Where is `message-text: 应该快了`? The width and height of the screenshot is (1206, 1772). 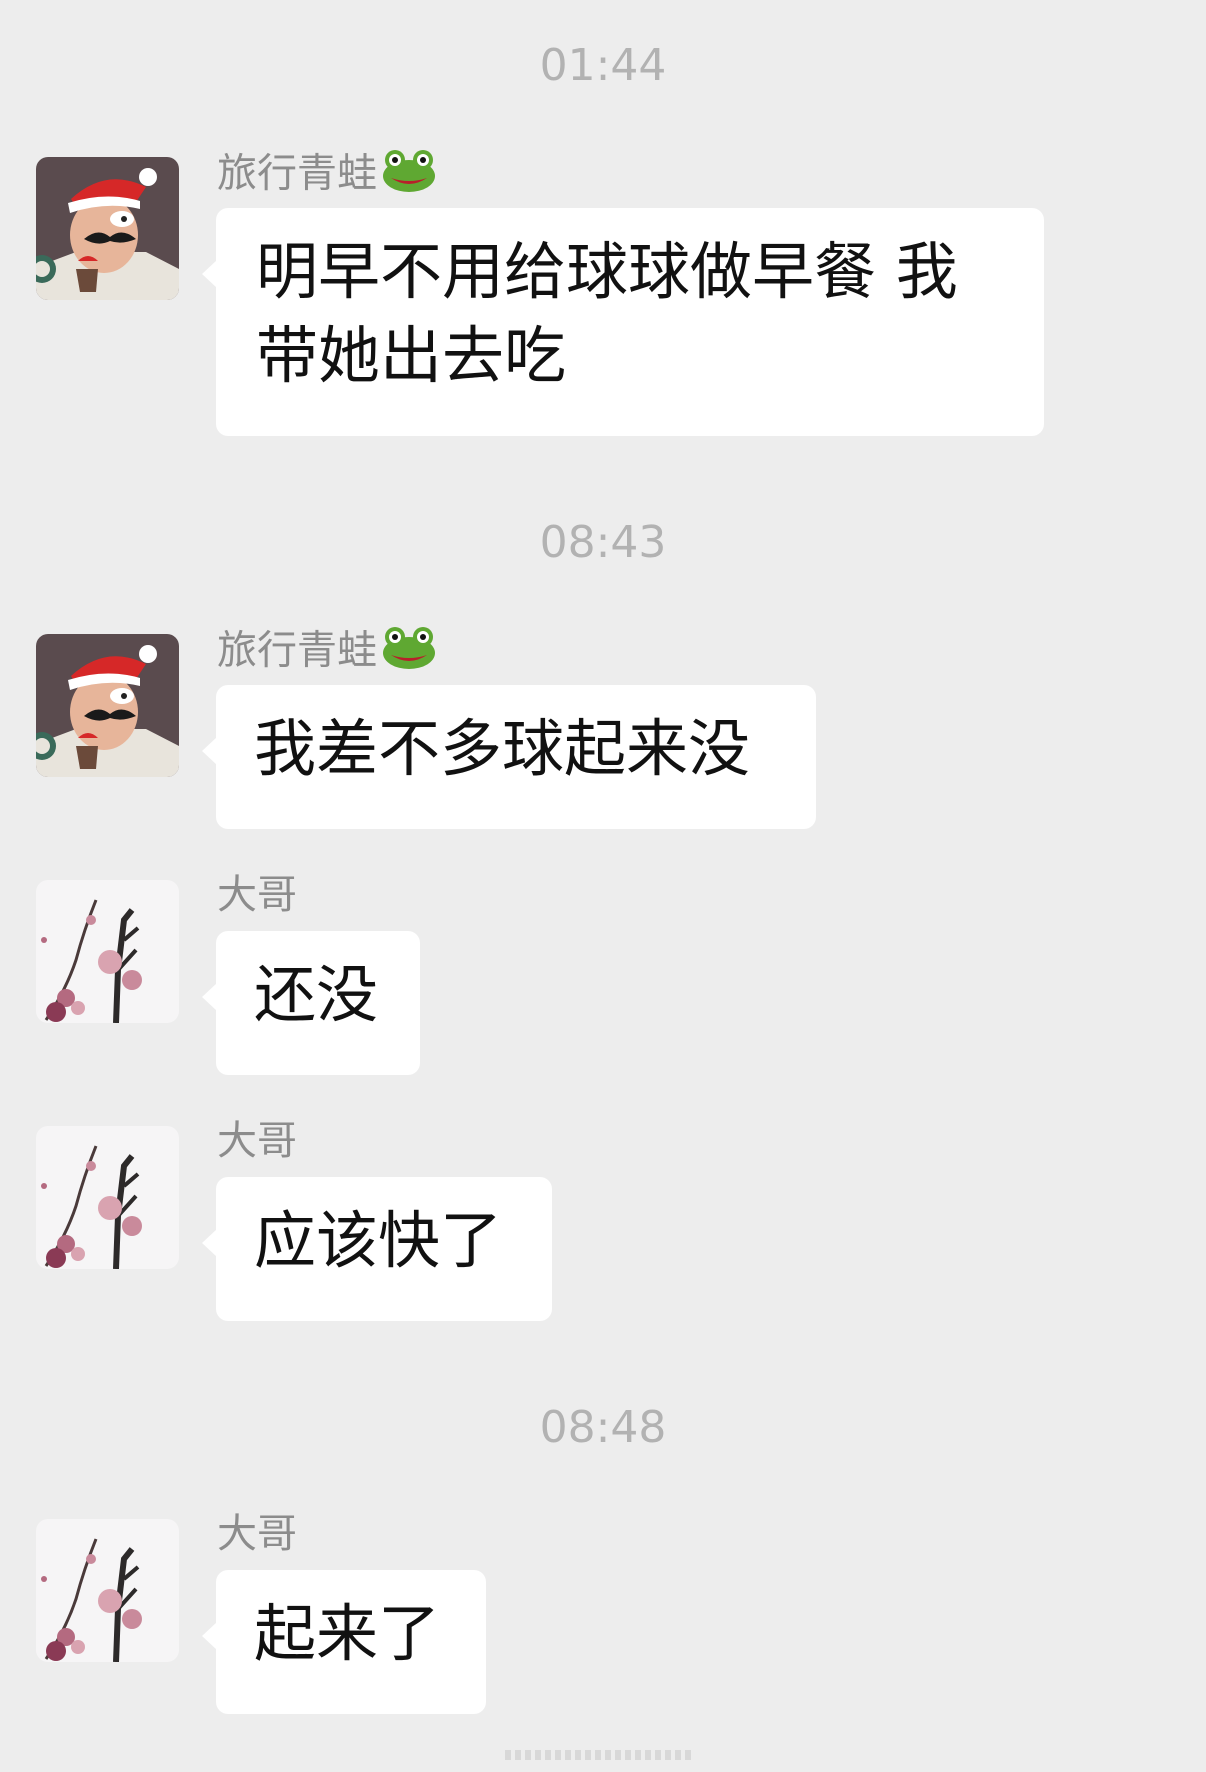 message-text: 应该快了 is located at coordinates (378, 1240).